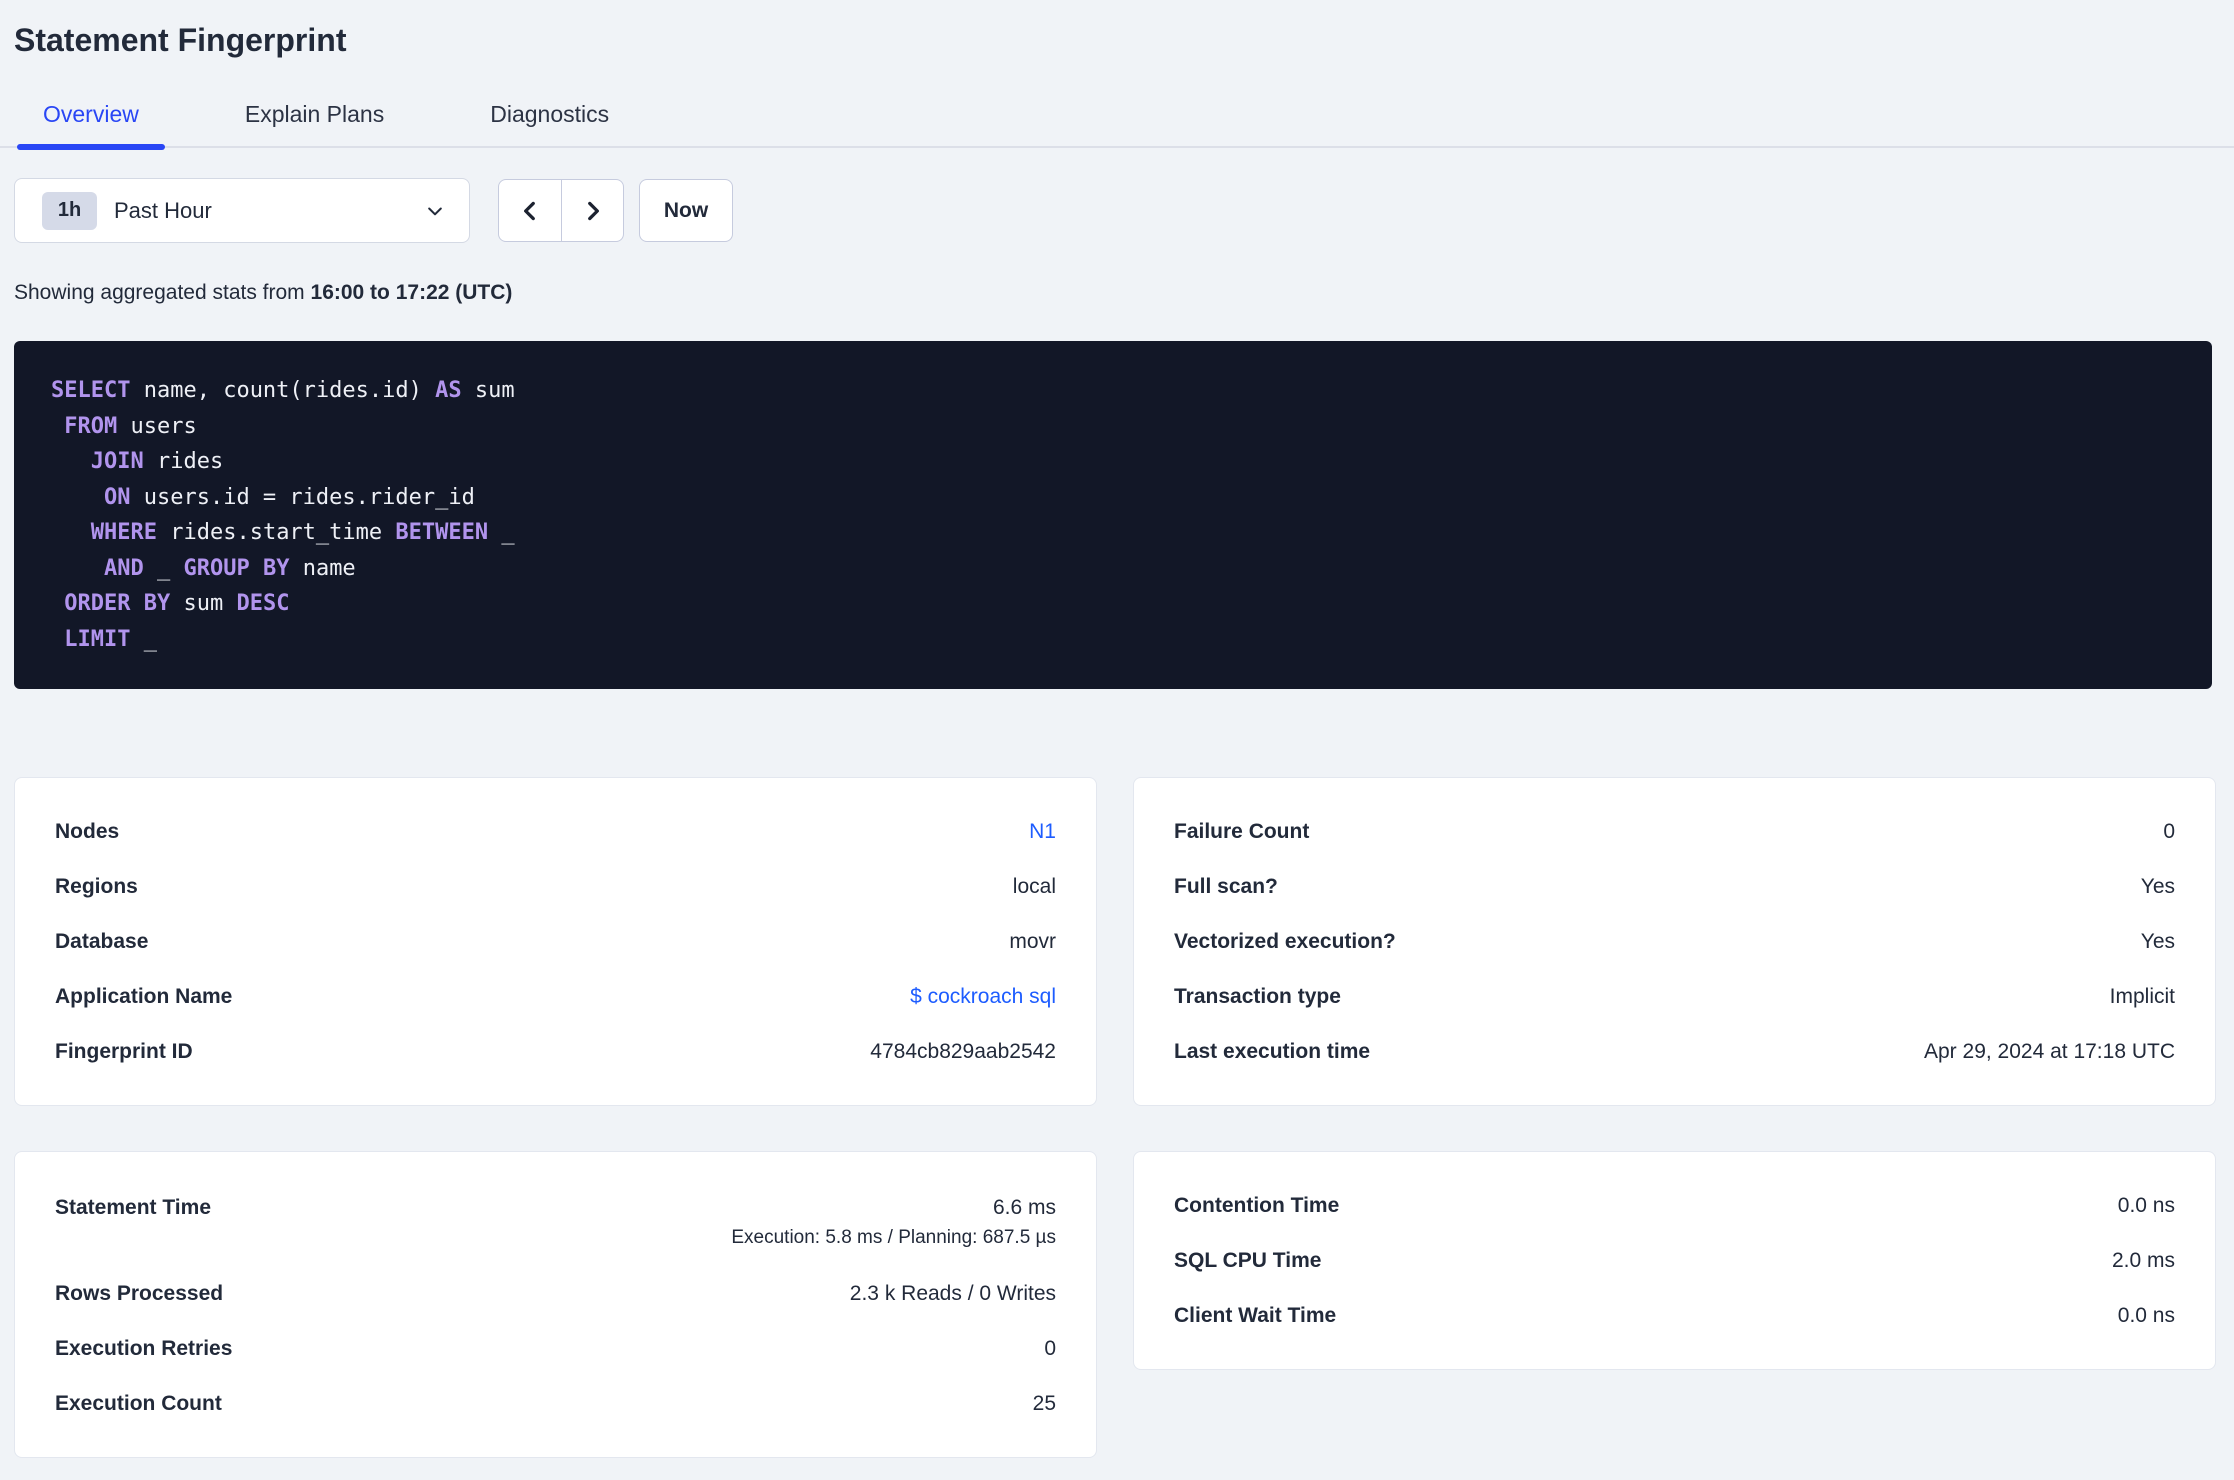 This screenshot has width=2234, height=1480. What do you see at coordinates (1285, 941) in the screenshot?
I see `row-label: Vectorized execution?` at bounding box center [1285, 941].